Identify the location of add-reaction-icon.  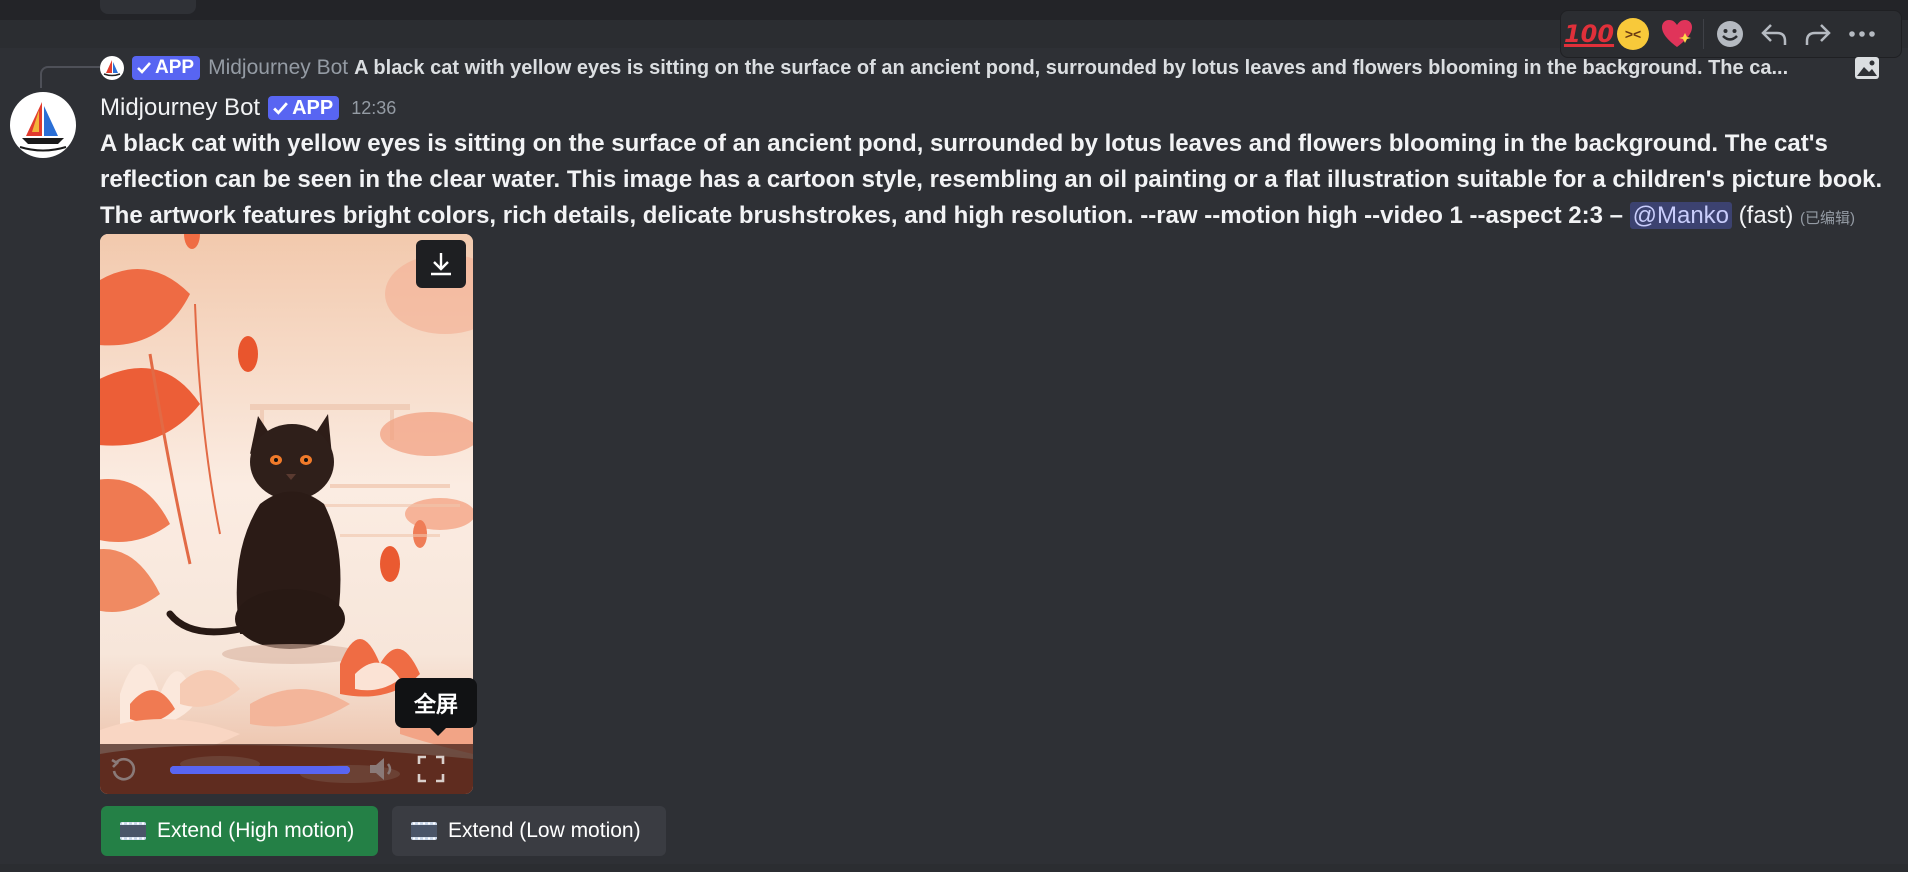
(1730, 34).